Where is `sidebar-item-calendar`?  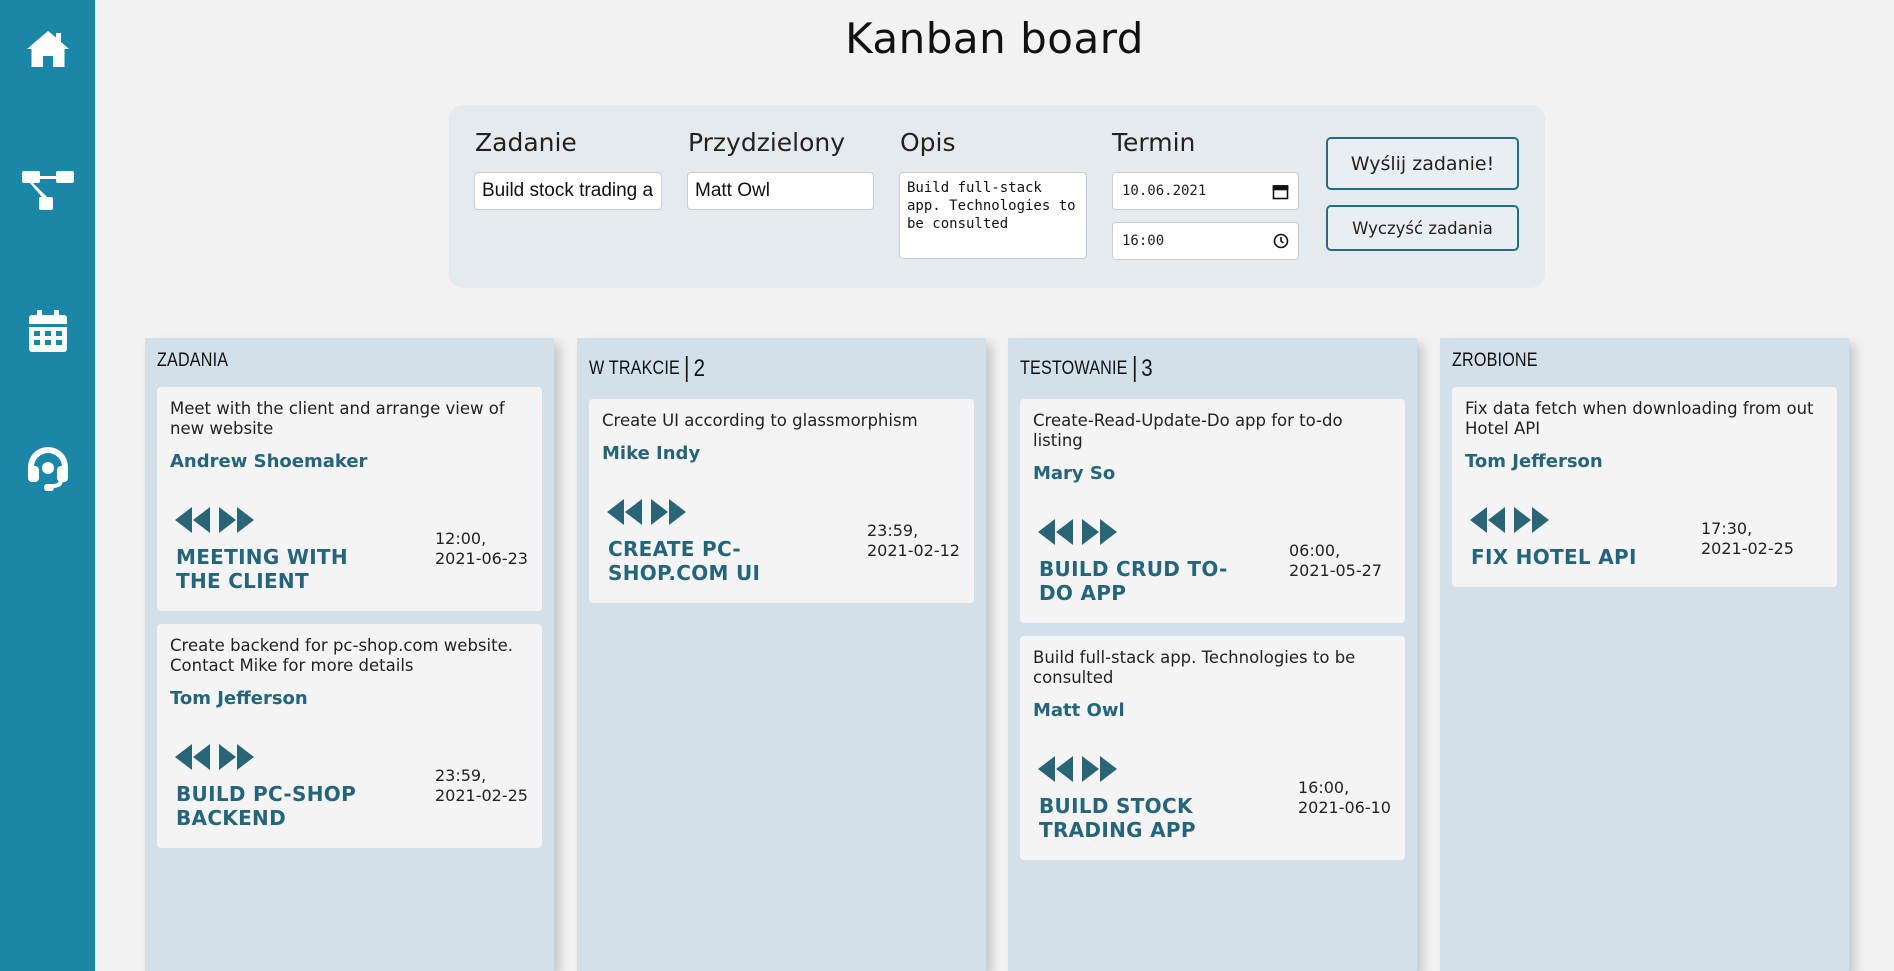 sidebar-item-calendar is located at coordinates (47, 331).